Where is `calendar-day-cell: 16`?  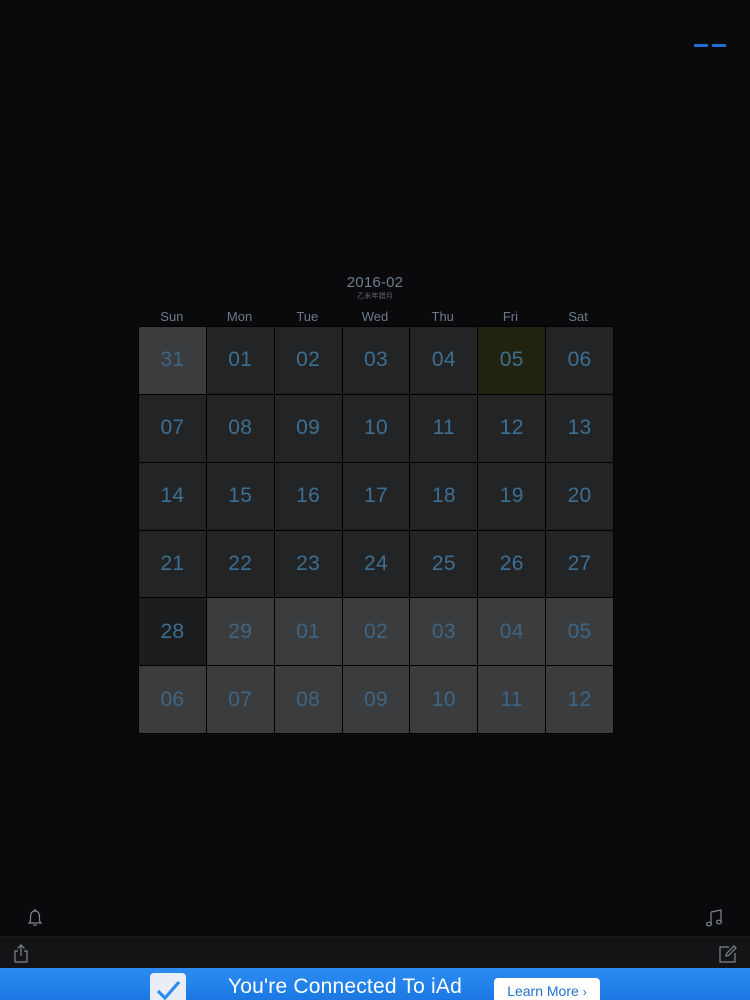 calendar-day-cell: 16 is located at coordinates (308, 496).